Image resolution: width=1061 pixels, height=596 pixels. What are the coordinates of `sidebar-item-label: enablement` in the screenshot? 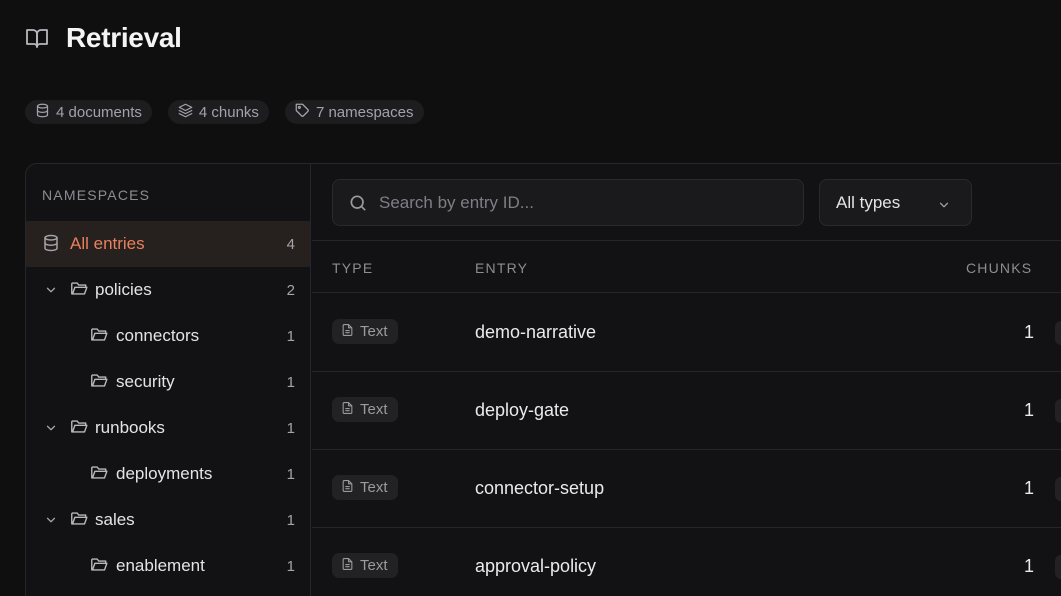 It's located at (160, 565).